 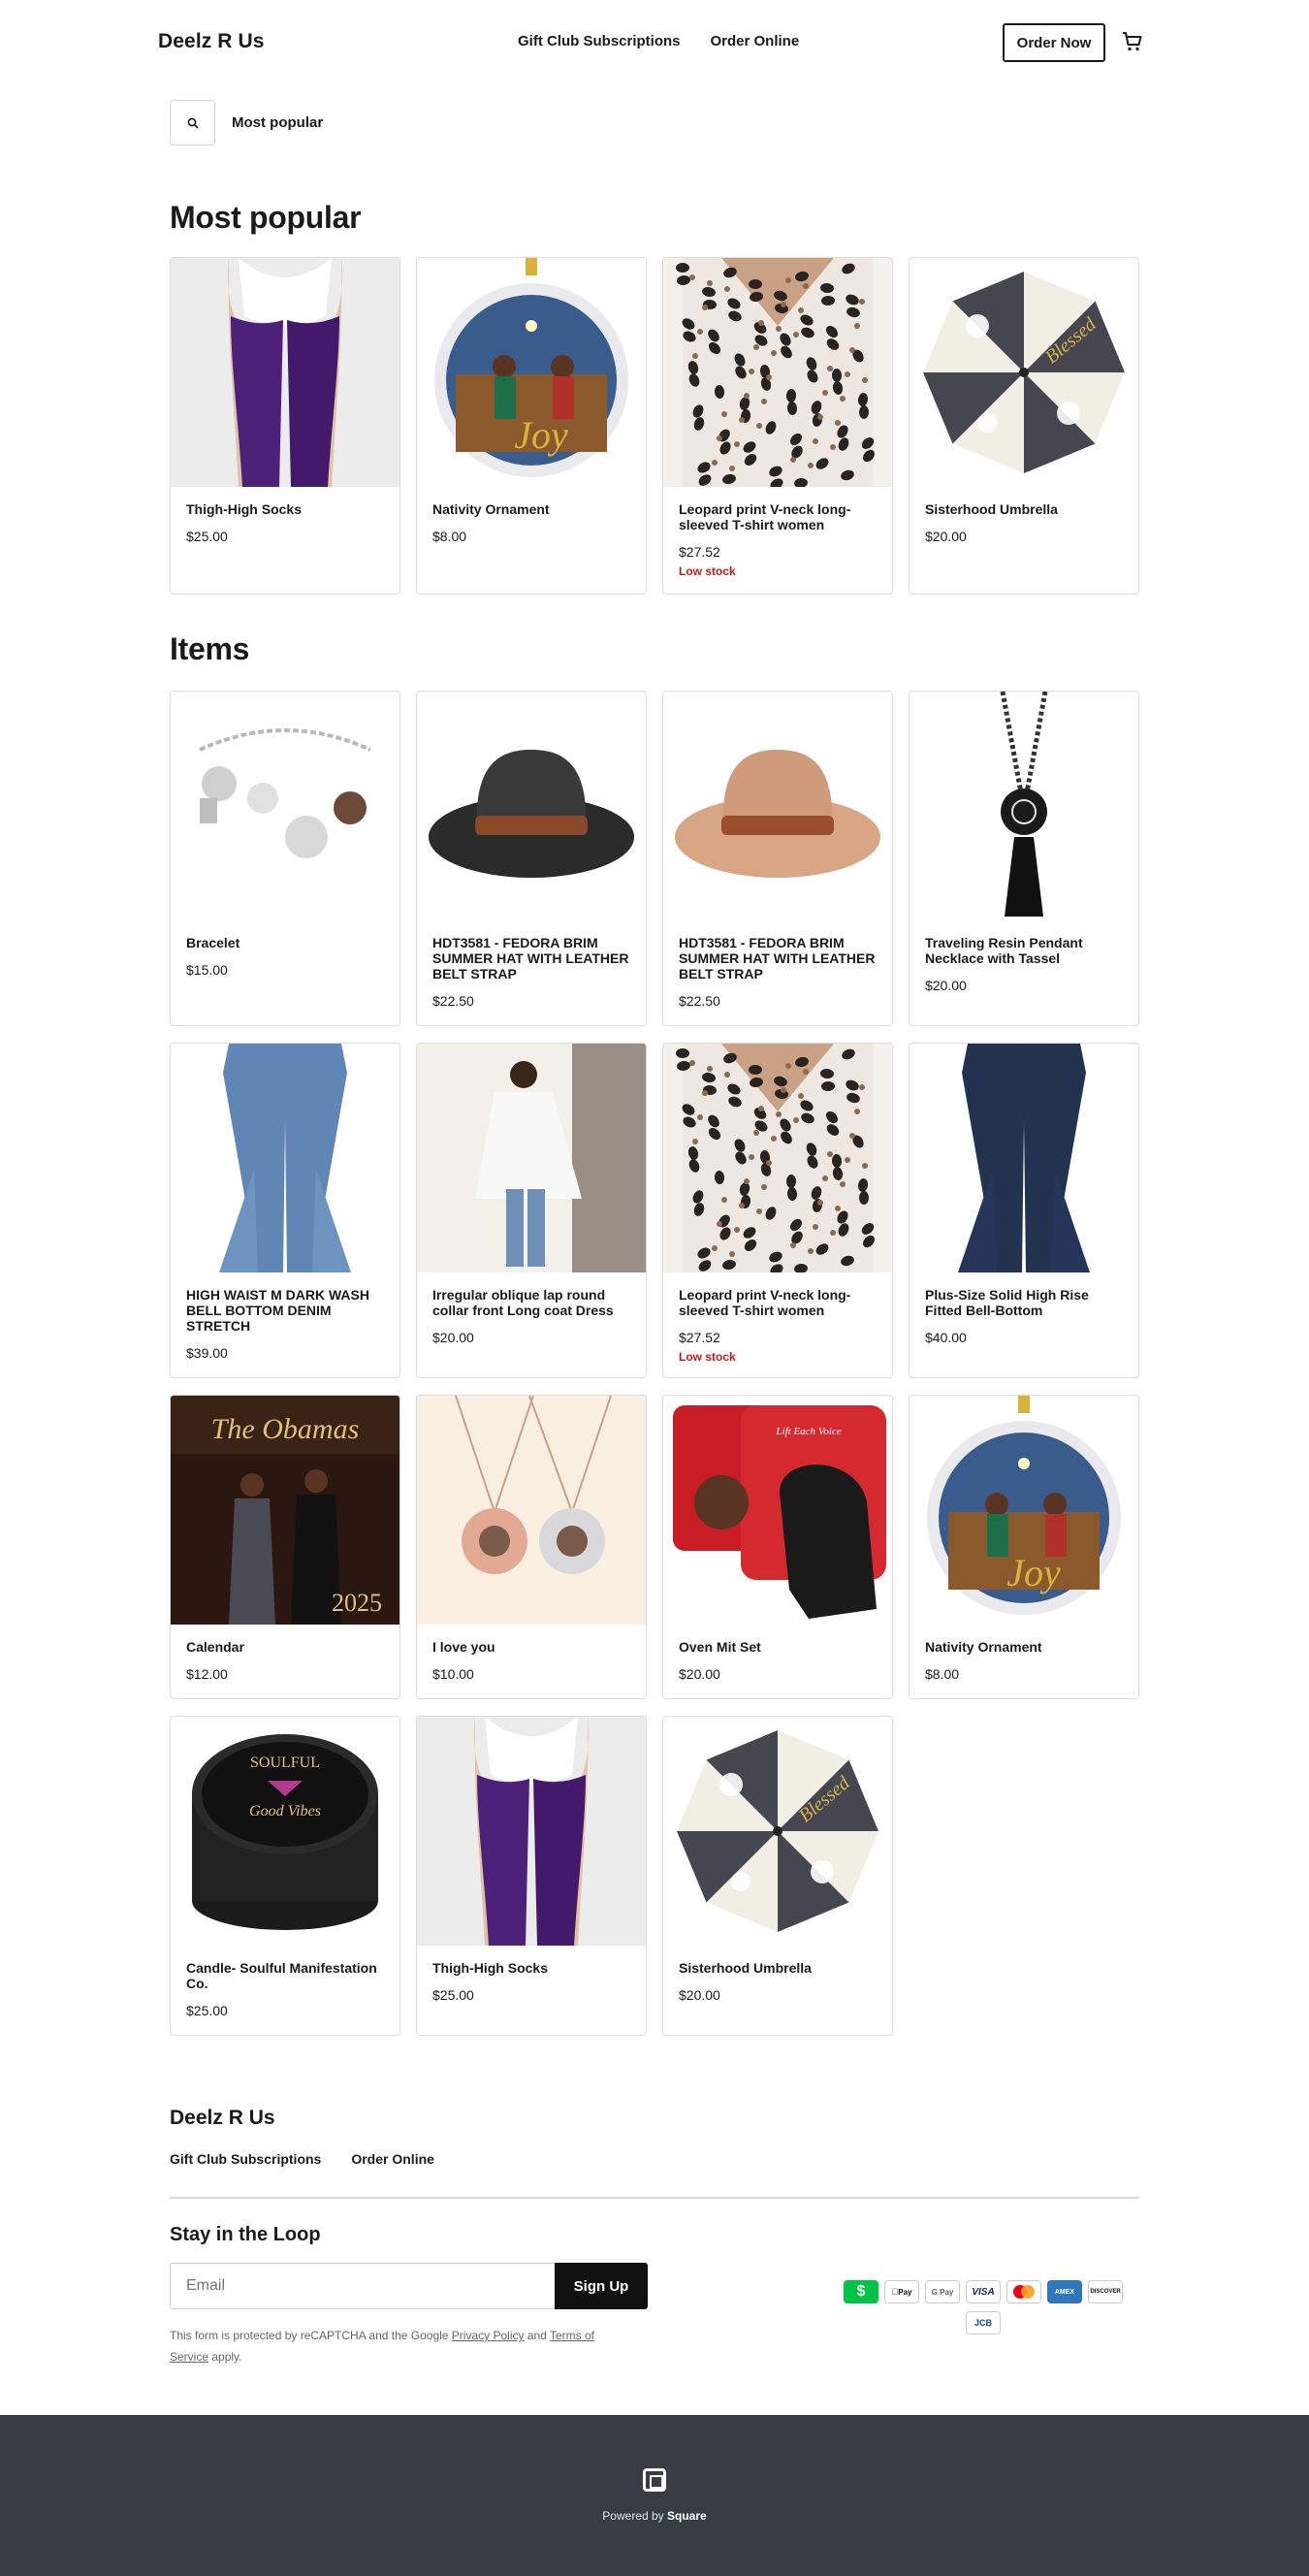 What do you see at coordinates (453, 1674) in the screenshot?
I see `product-price: $10.00` at bounding box center [453, 1674].